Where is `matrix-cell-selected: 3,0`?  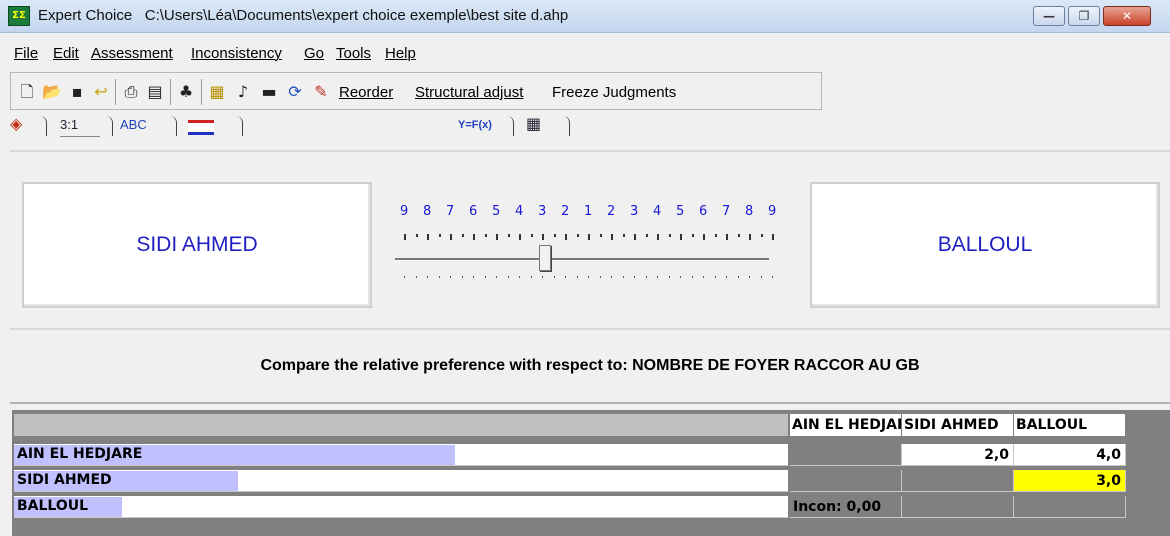 matrix-cell-selected: 3,0 is located at coordinates (1070, 481).